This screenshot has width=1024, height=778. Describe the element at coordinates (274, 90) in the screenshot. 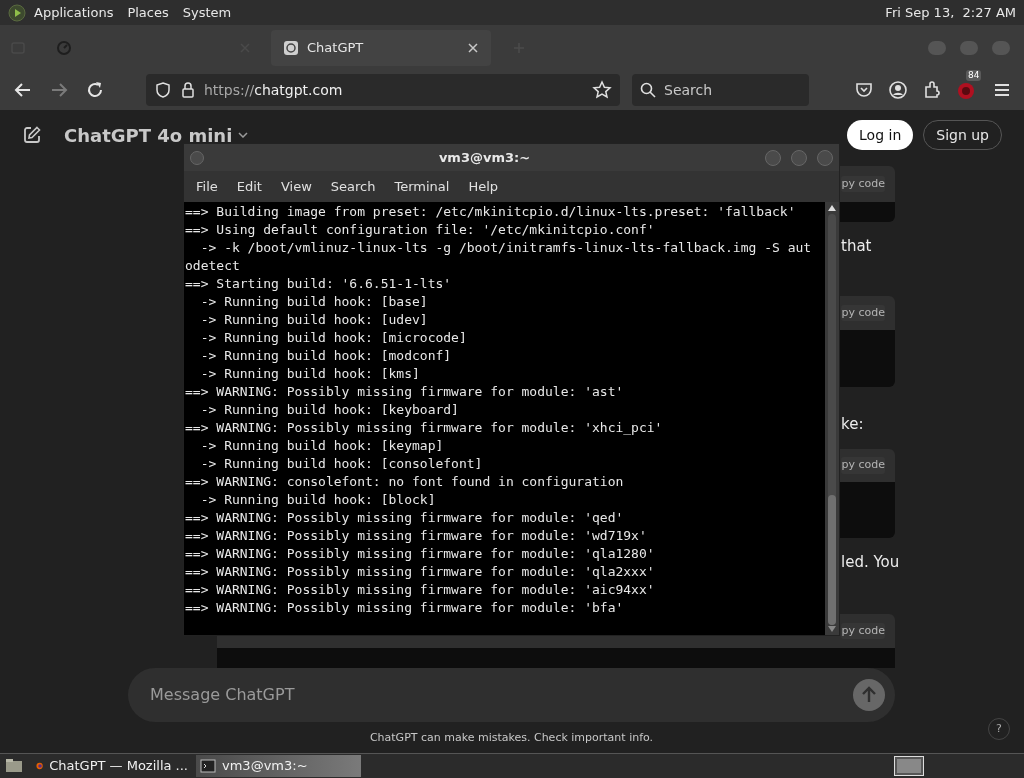

I see `url-text: https://chatgpt.com` at that location.